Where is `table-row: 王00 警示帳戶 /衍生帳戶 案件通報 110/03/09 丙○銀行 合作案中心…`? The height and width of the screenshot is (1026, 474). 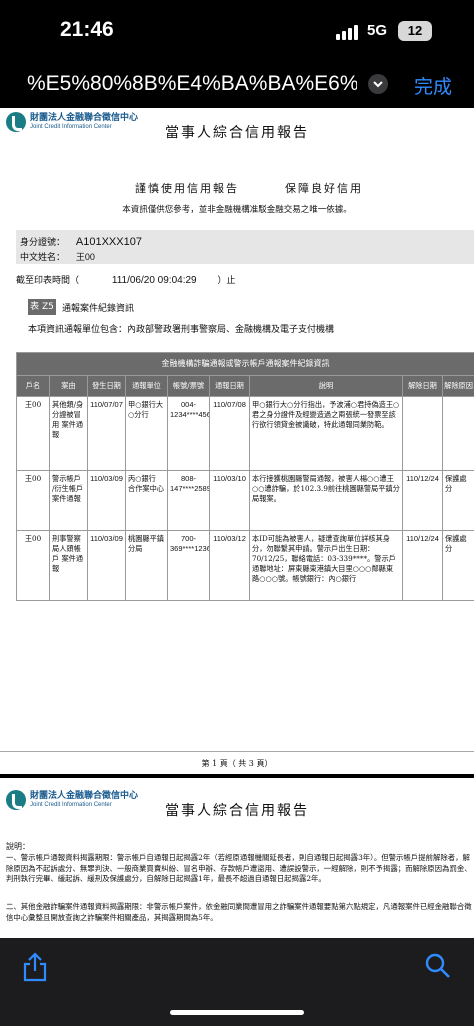
table-row: 王00 警示帳戶 /衍生帳戶 案件通報 110/03/09 丙○銀行 合作案中心… is located at coordinates (245, 500).